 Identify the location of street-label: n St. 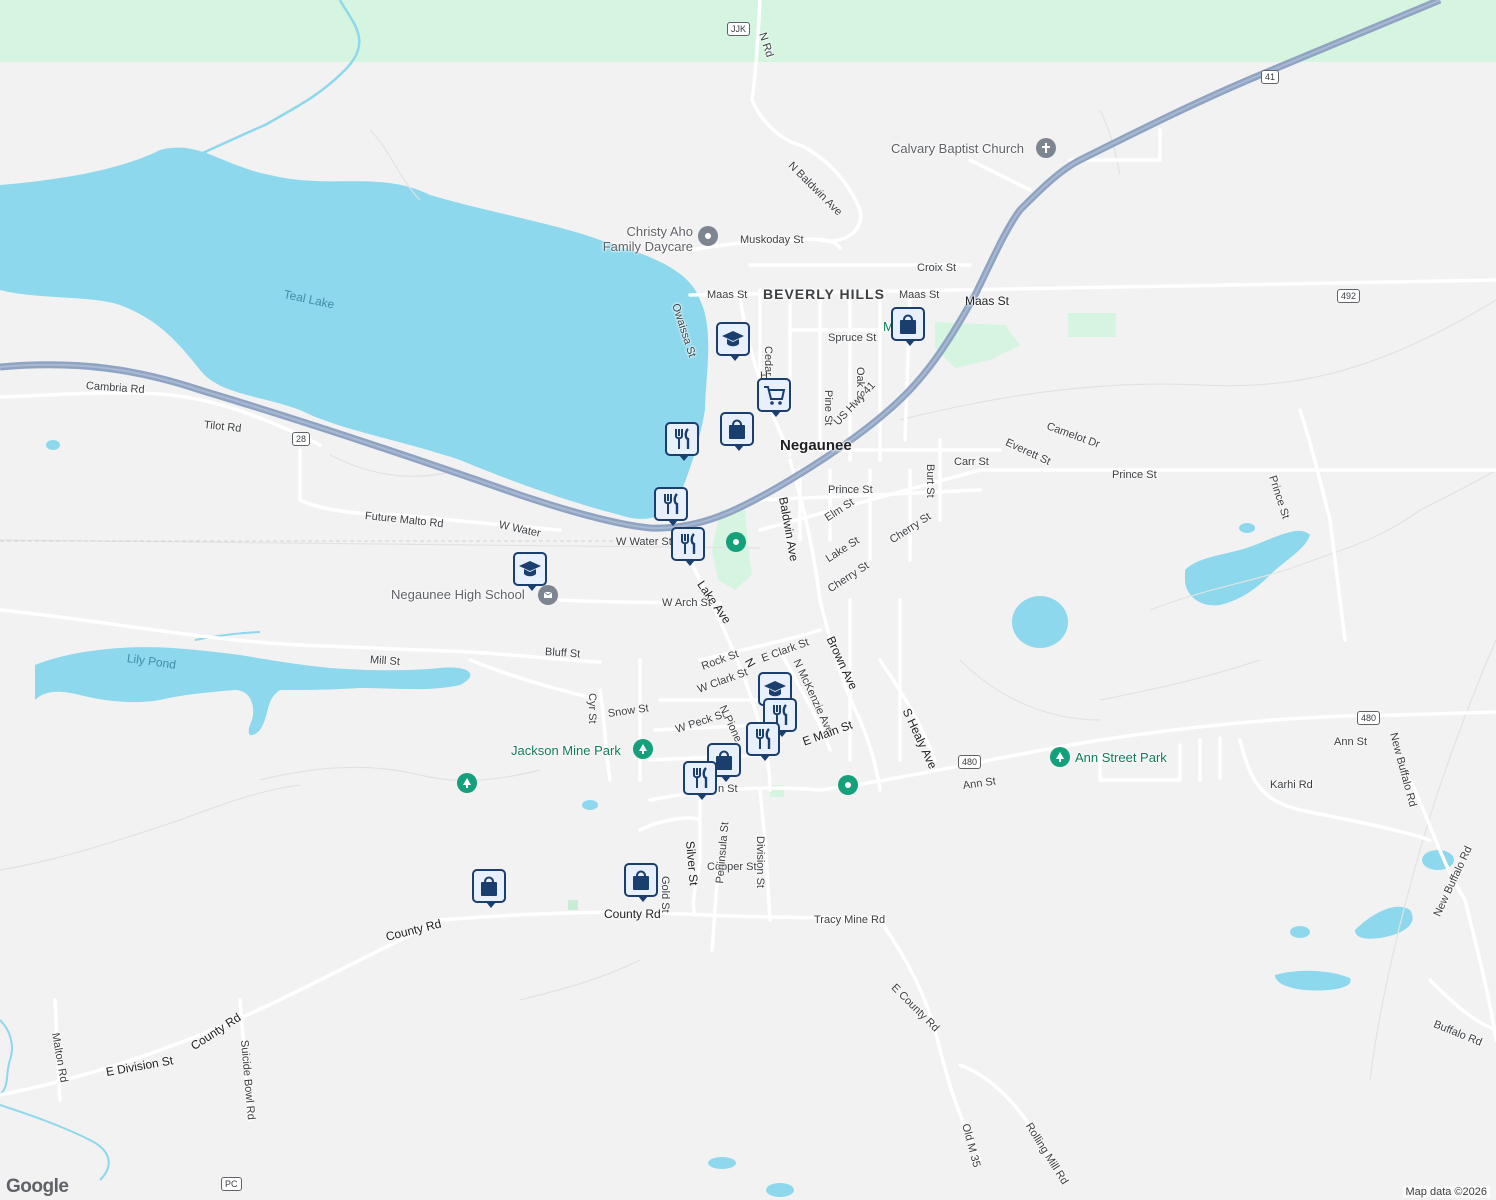
(728, 789).